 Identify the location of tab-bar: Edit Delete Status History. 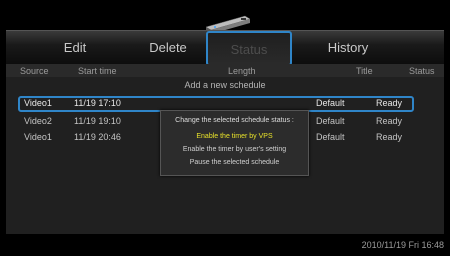
(225, 48).